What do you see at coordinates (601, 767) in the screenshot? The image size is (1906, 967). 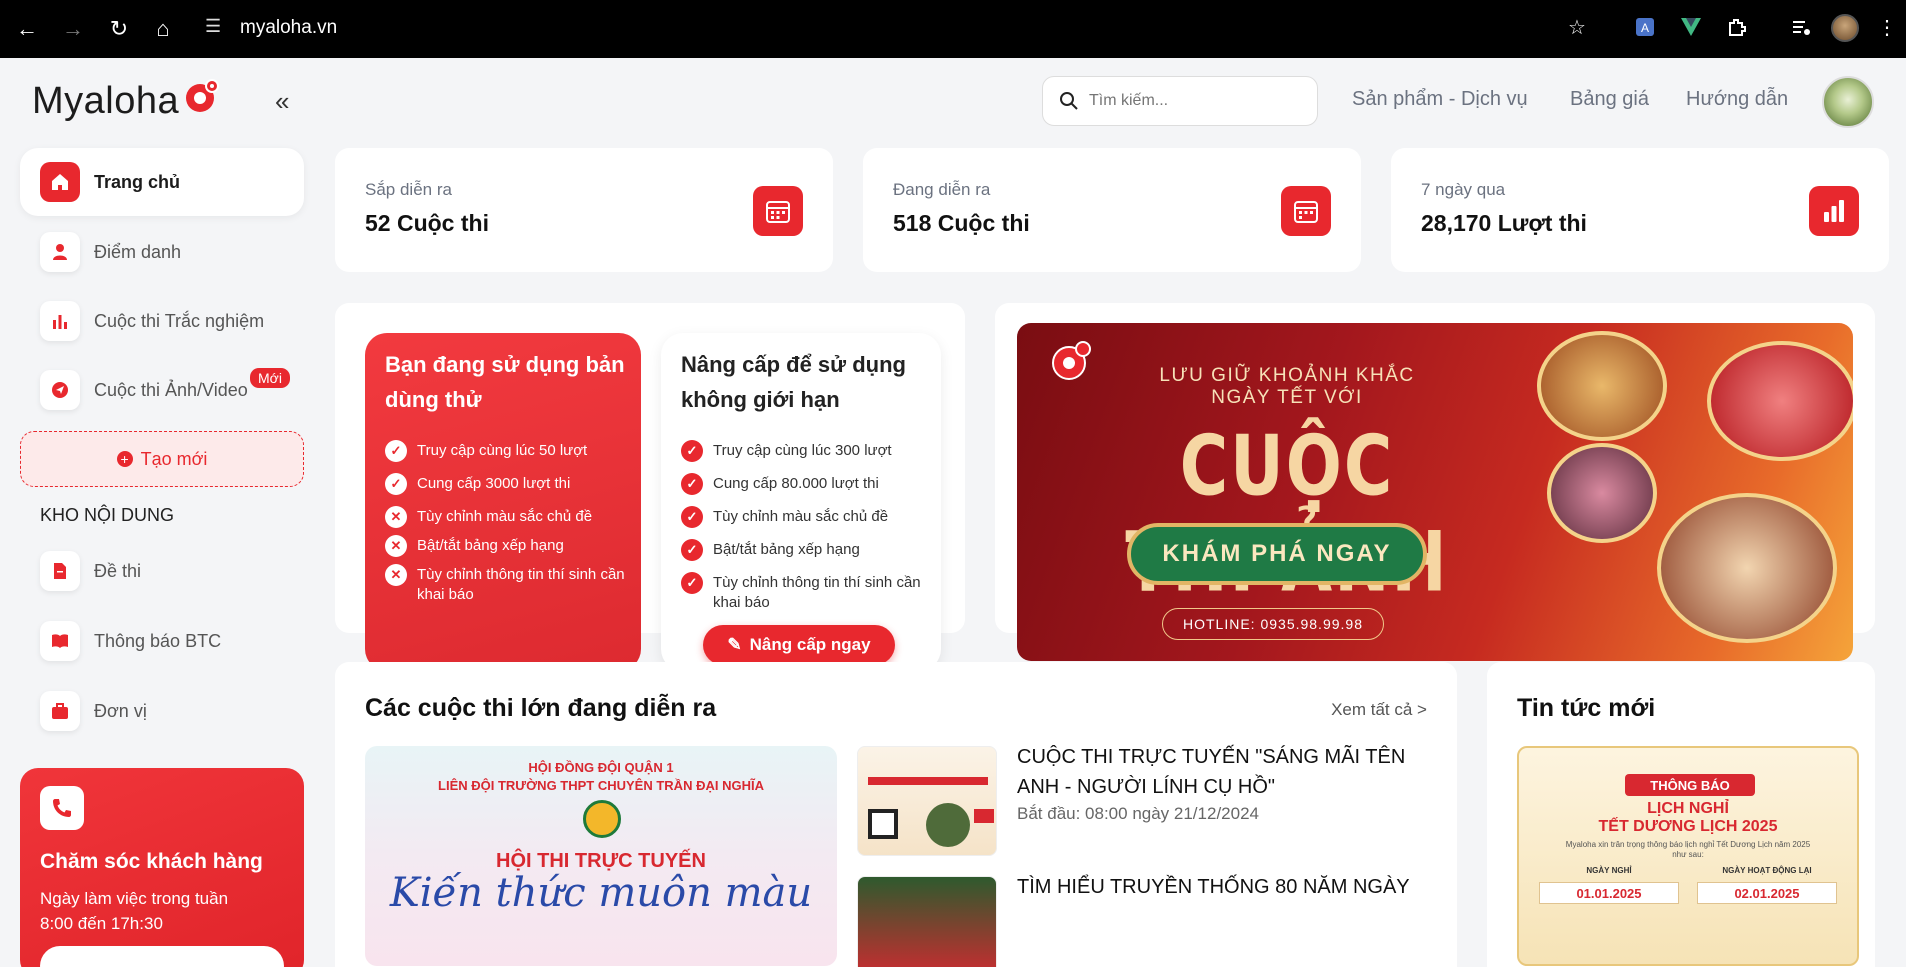 I see `featured-line1: HỘI ĐỒNG ĐỘI QUẬN 1` at bounding box center [601, 767].